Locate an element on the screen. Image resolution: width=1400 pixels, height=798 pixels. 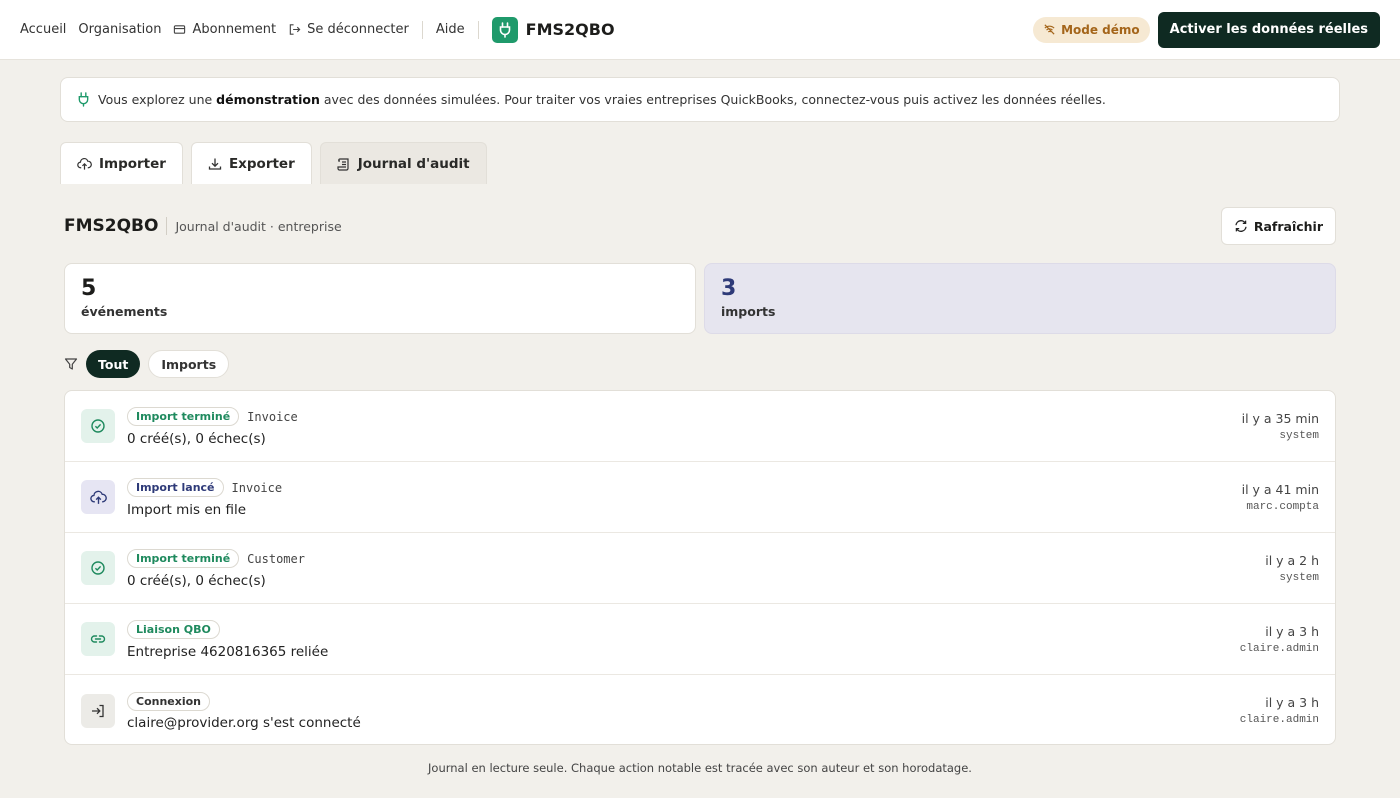
title-divider is located at coordinates (167, 226).